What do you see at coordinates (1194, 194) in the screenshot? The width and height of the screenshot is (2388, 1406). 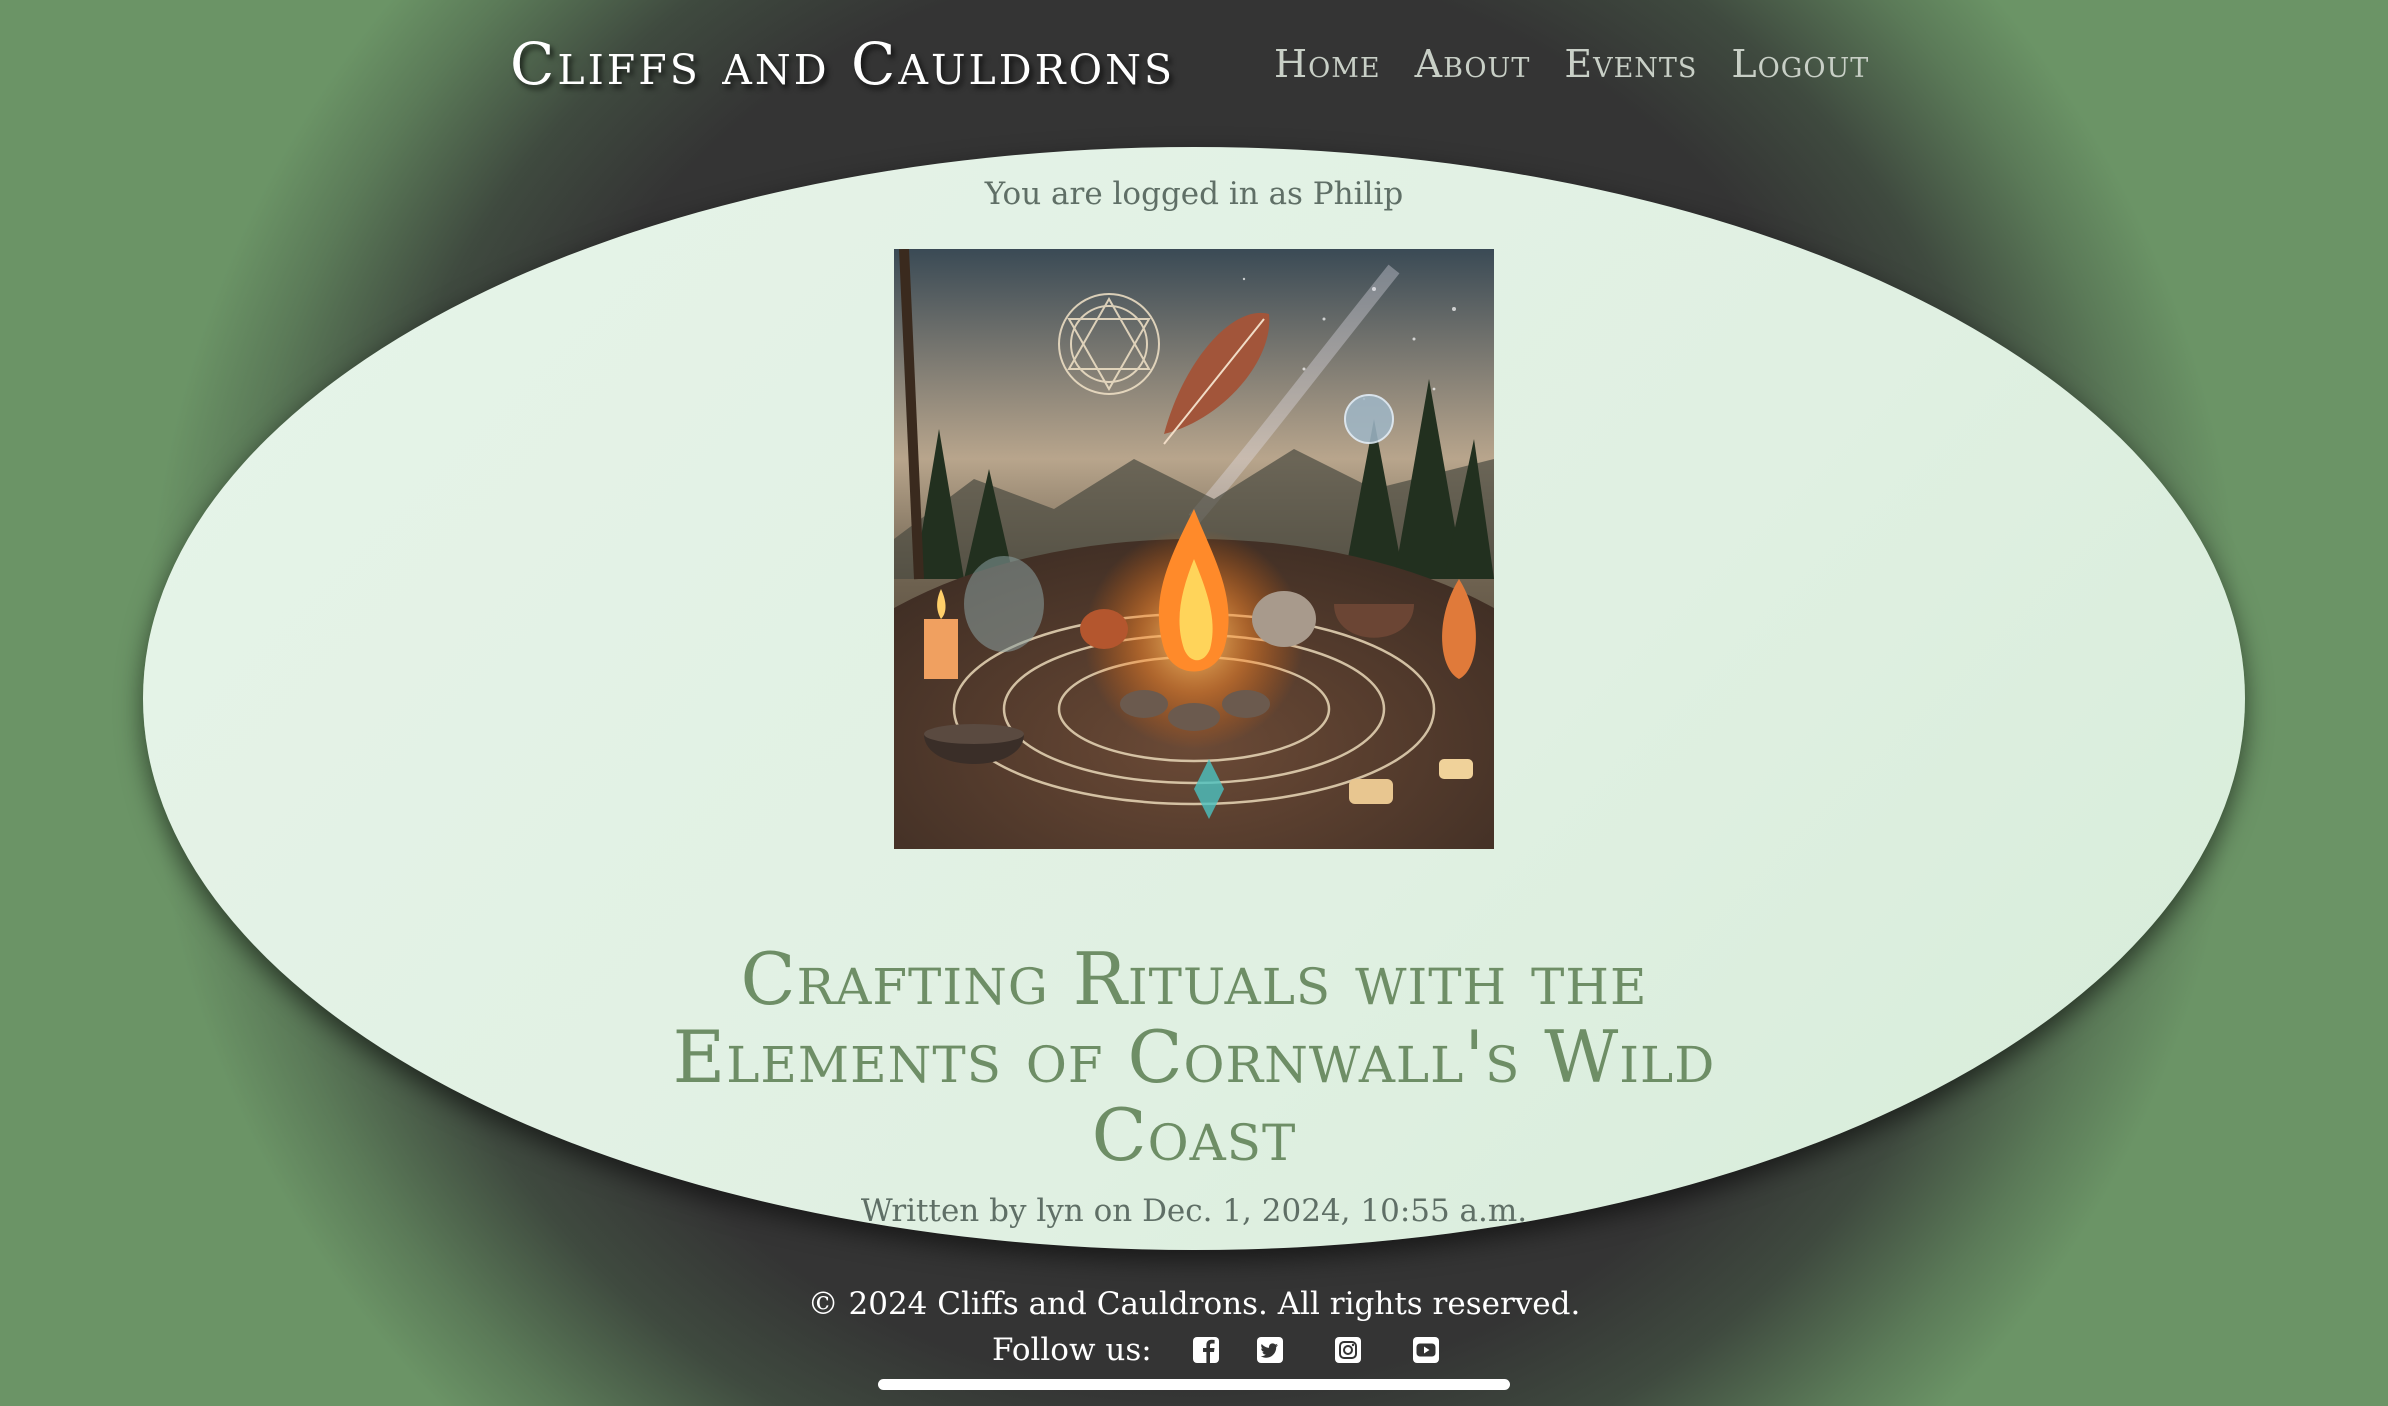 I see `login-status-text: You are logged in as Philip` at bounding box center [1194, 194].